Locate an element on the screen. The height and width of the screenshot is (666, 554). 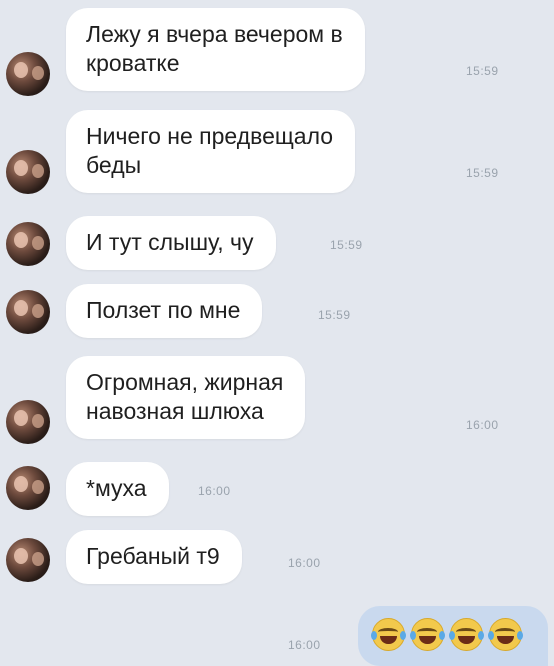
message-bubble: Огромная, жирная навозная шлюха is located at coordinates (186, 397).